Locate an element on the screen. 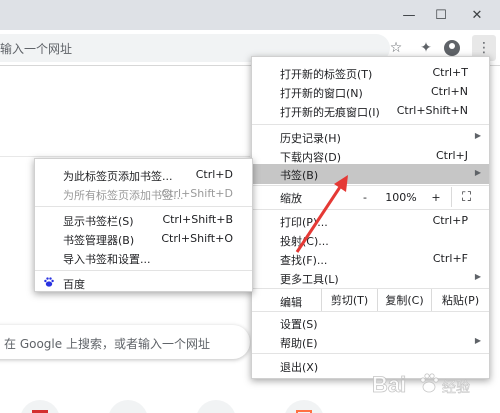  menu-item-incognito: 打开新的无痕窗口(I) Ctrl+Shift+N is located at coordinates (370, 111).